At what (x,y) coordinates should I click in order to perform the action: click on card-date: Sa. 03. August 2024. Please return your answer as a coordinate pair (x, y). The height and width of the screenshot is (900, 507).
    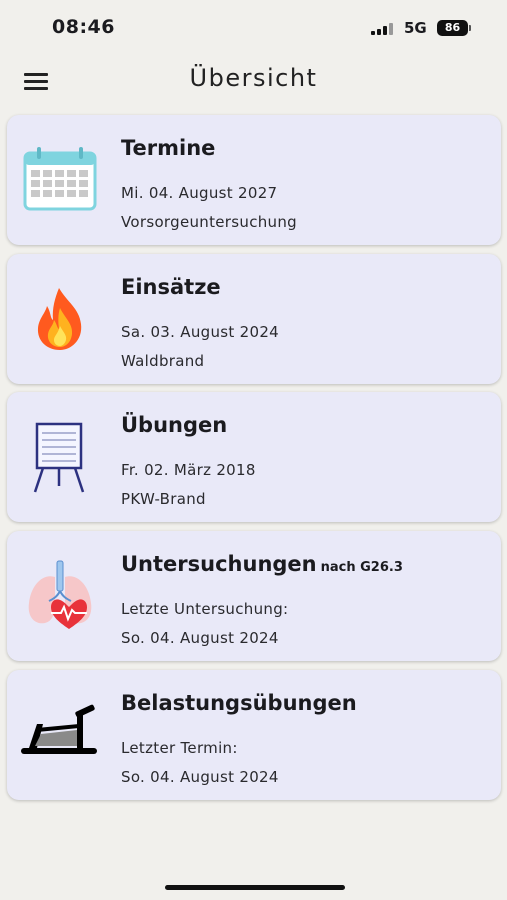
    Looking at the image, I should click on (200, 332).